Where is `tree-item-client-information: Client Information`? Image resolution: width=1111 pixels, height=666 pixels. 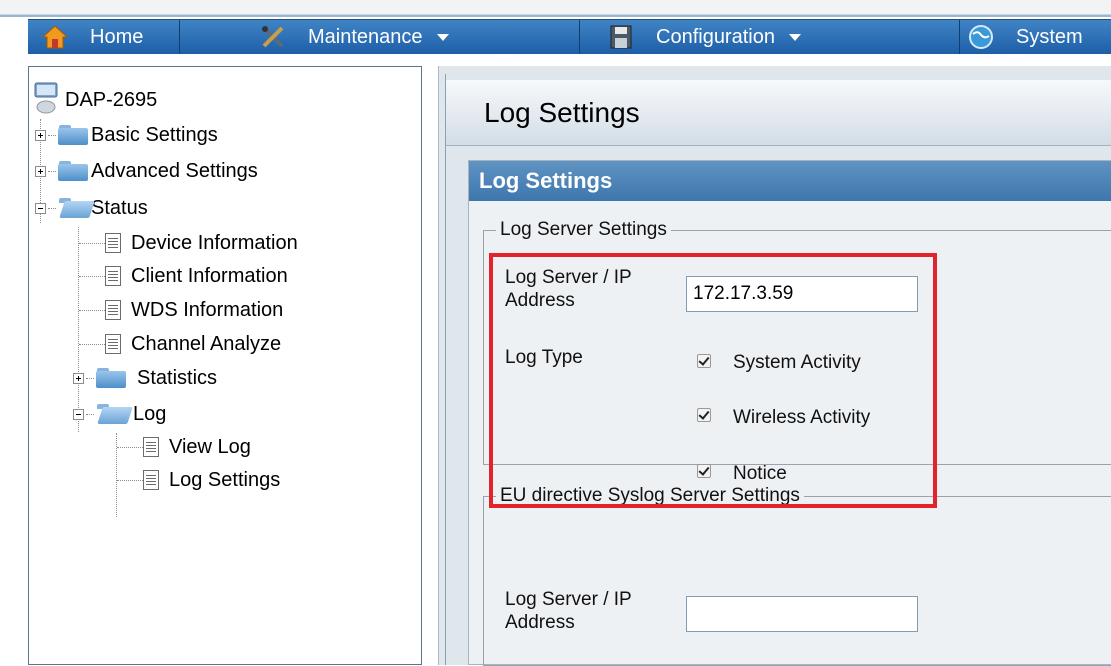 tree-item-client-information: Client Information is located at coordinates (183, 276).